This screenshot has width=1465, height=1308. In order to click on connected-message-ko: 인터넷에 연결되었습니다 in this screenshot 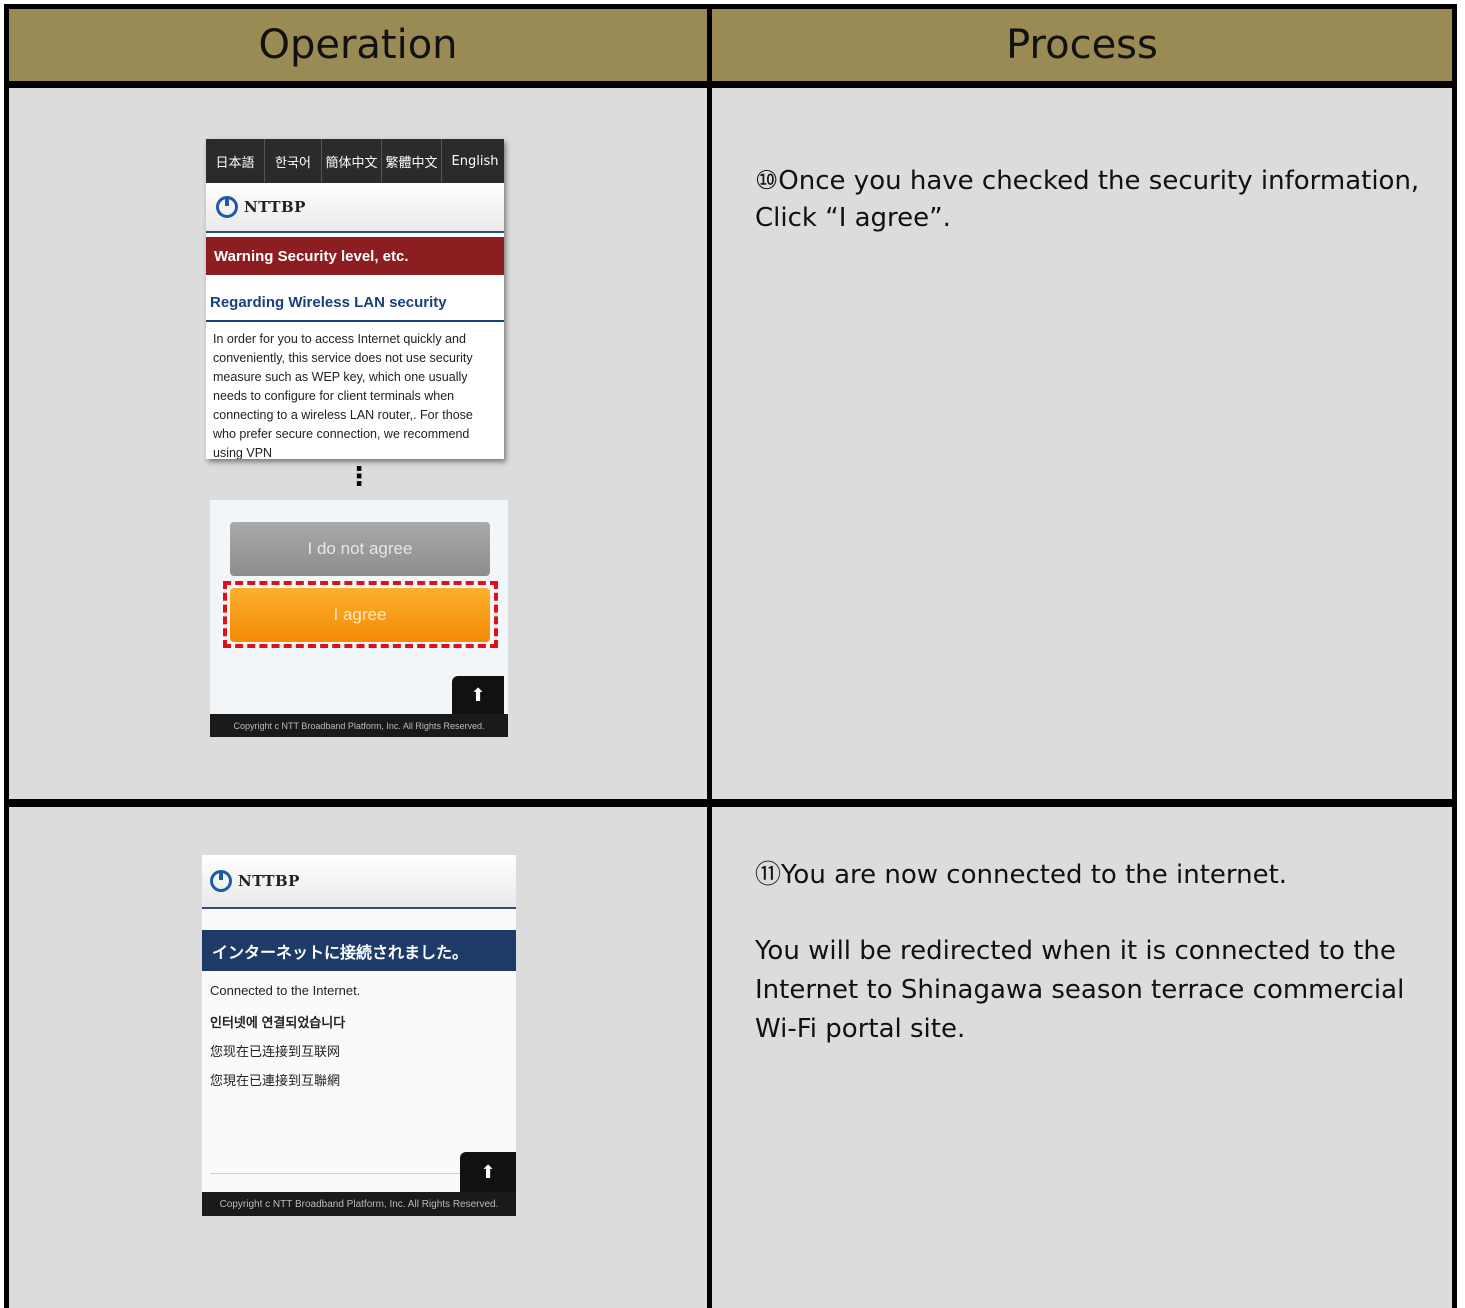, I will do `click(278, 1022)`.